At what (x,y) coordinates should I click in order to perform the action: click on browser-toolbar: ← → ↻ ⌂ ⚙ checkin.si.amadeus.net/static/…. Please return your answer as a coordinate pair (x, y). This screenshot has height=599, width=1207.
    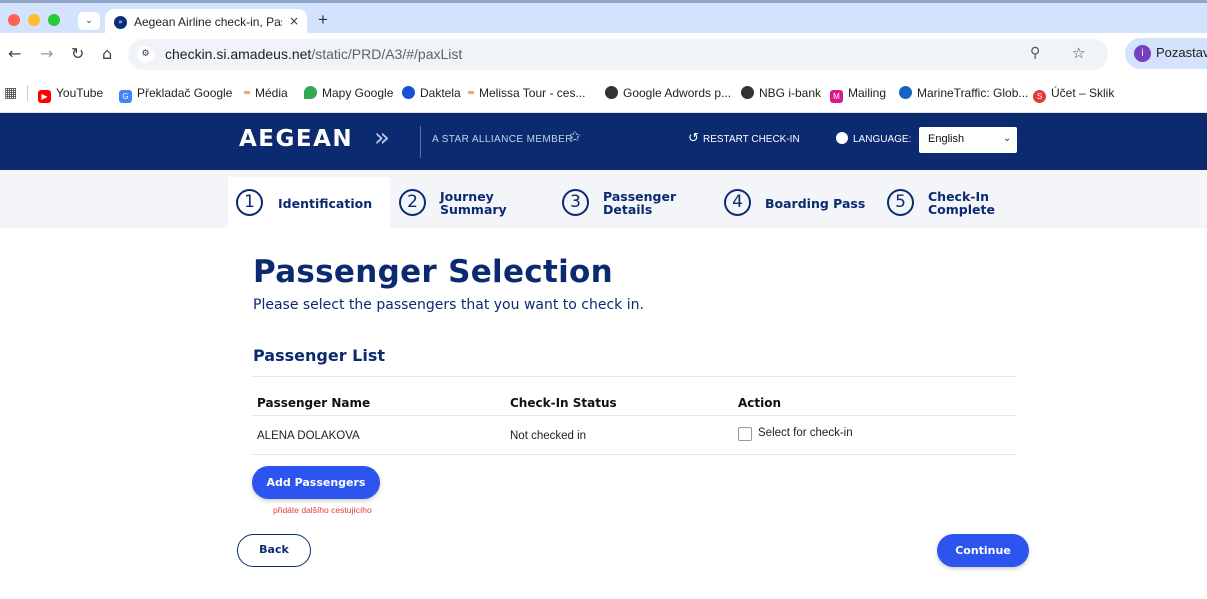
    Looking at the image, I should click on (603, 54).